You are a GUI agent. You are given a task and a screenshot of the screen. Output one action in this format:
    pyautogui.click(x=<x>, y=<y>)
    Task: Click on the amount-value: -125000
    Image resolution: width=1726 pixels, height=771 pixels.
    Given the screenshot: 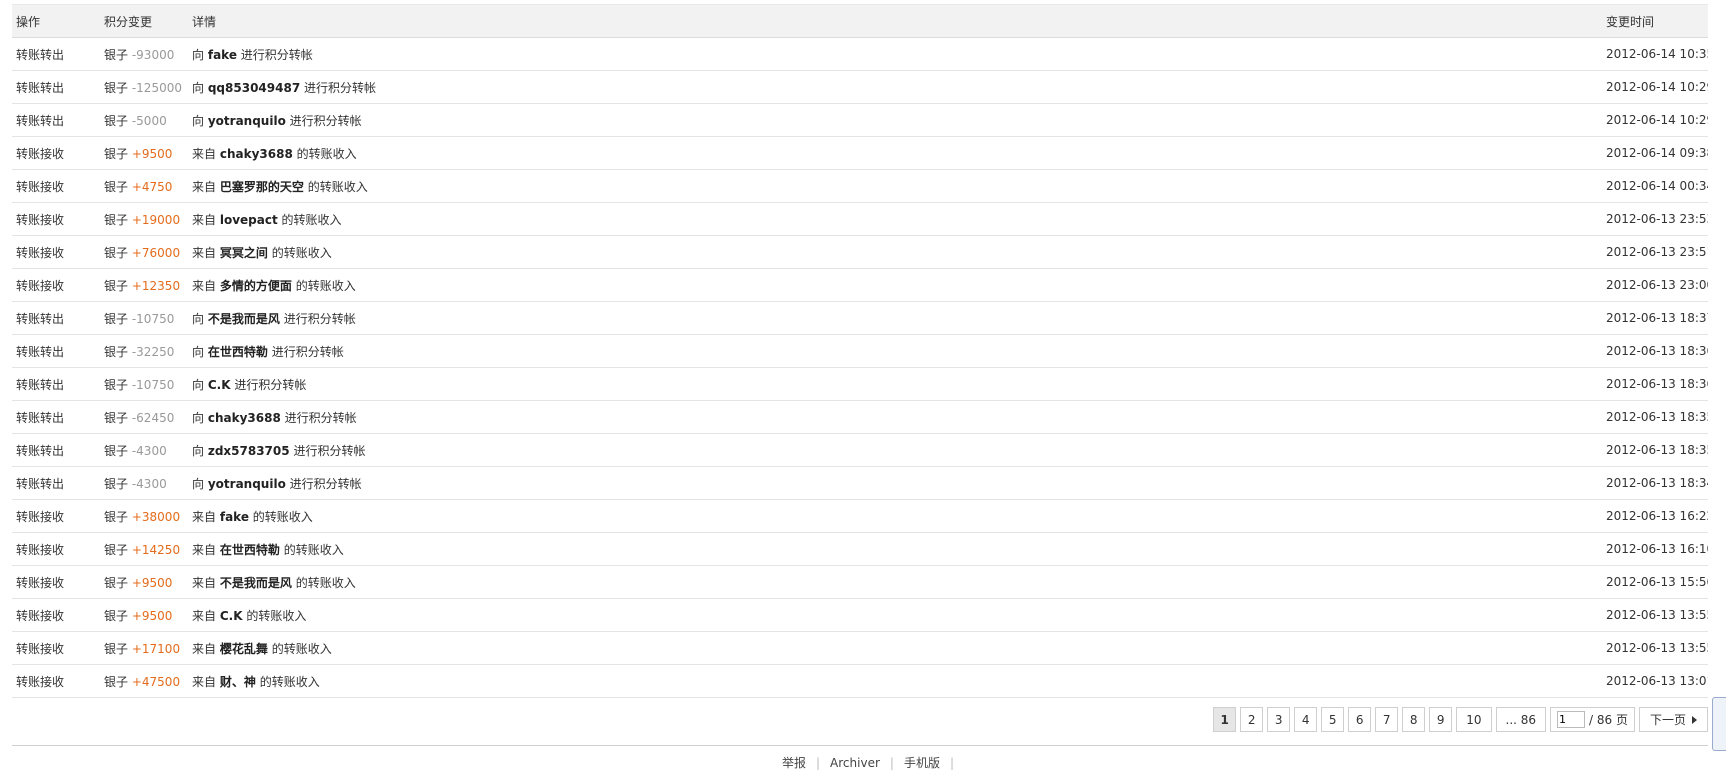 What is the action you would take?
    pyautogui.click(x=156, y=87)
    